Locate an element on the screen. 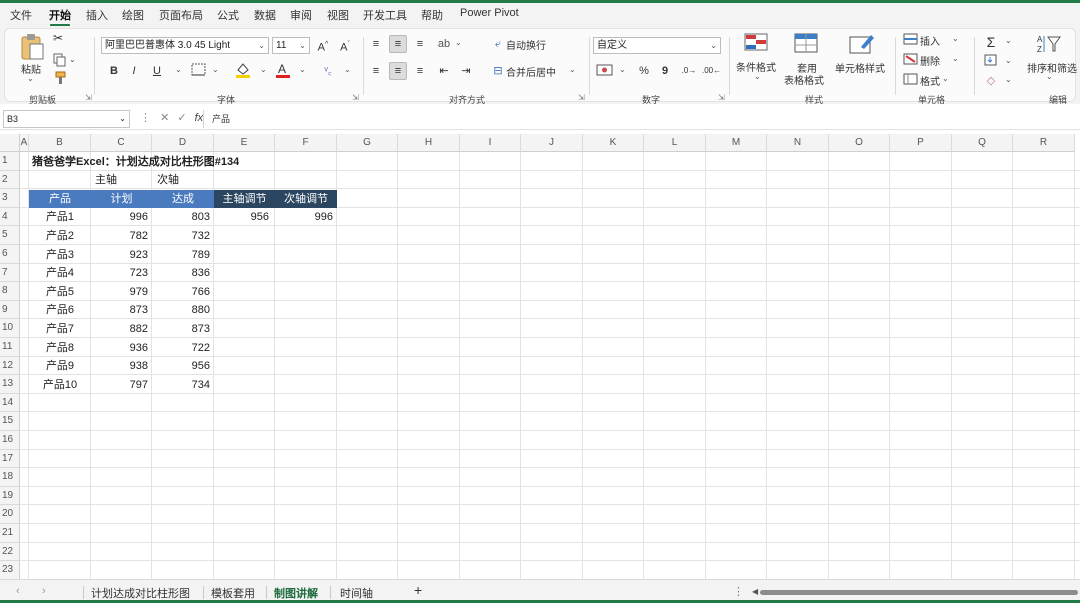 The height and width of the screenshot is (603, 1080). tab-formulas: 公式 is located at coordinates (228, 15).